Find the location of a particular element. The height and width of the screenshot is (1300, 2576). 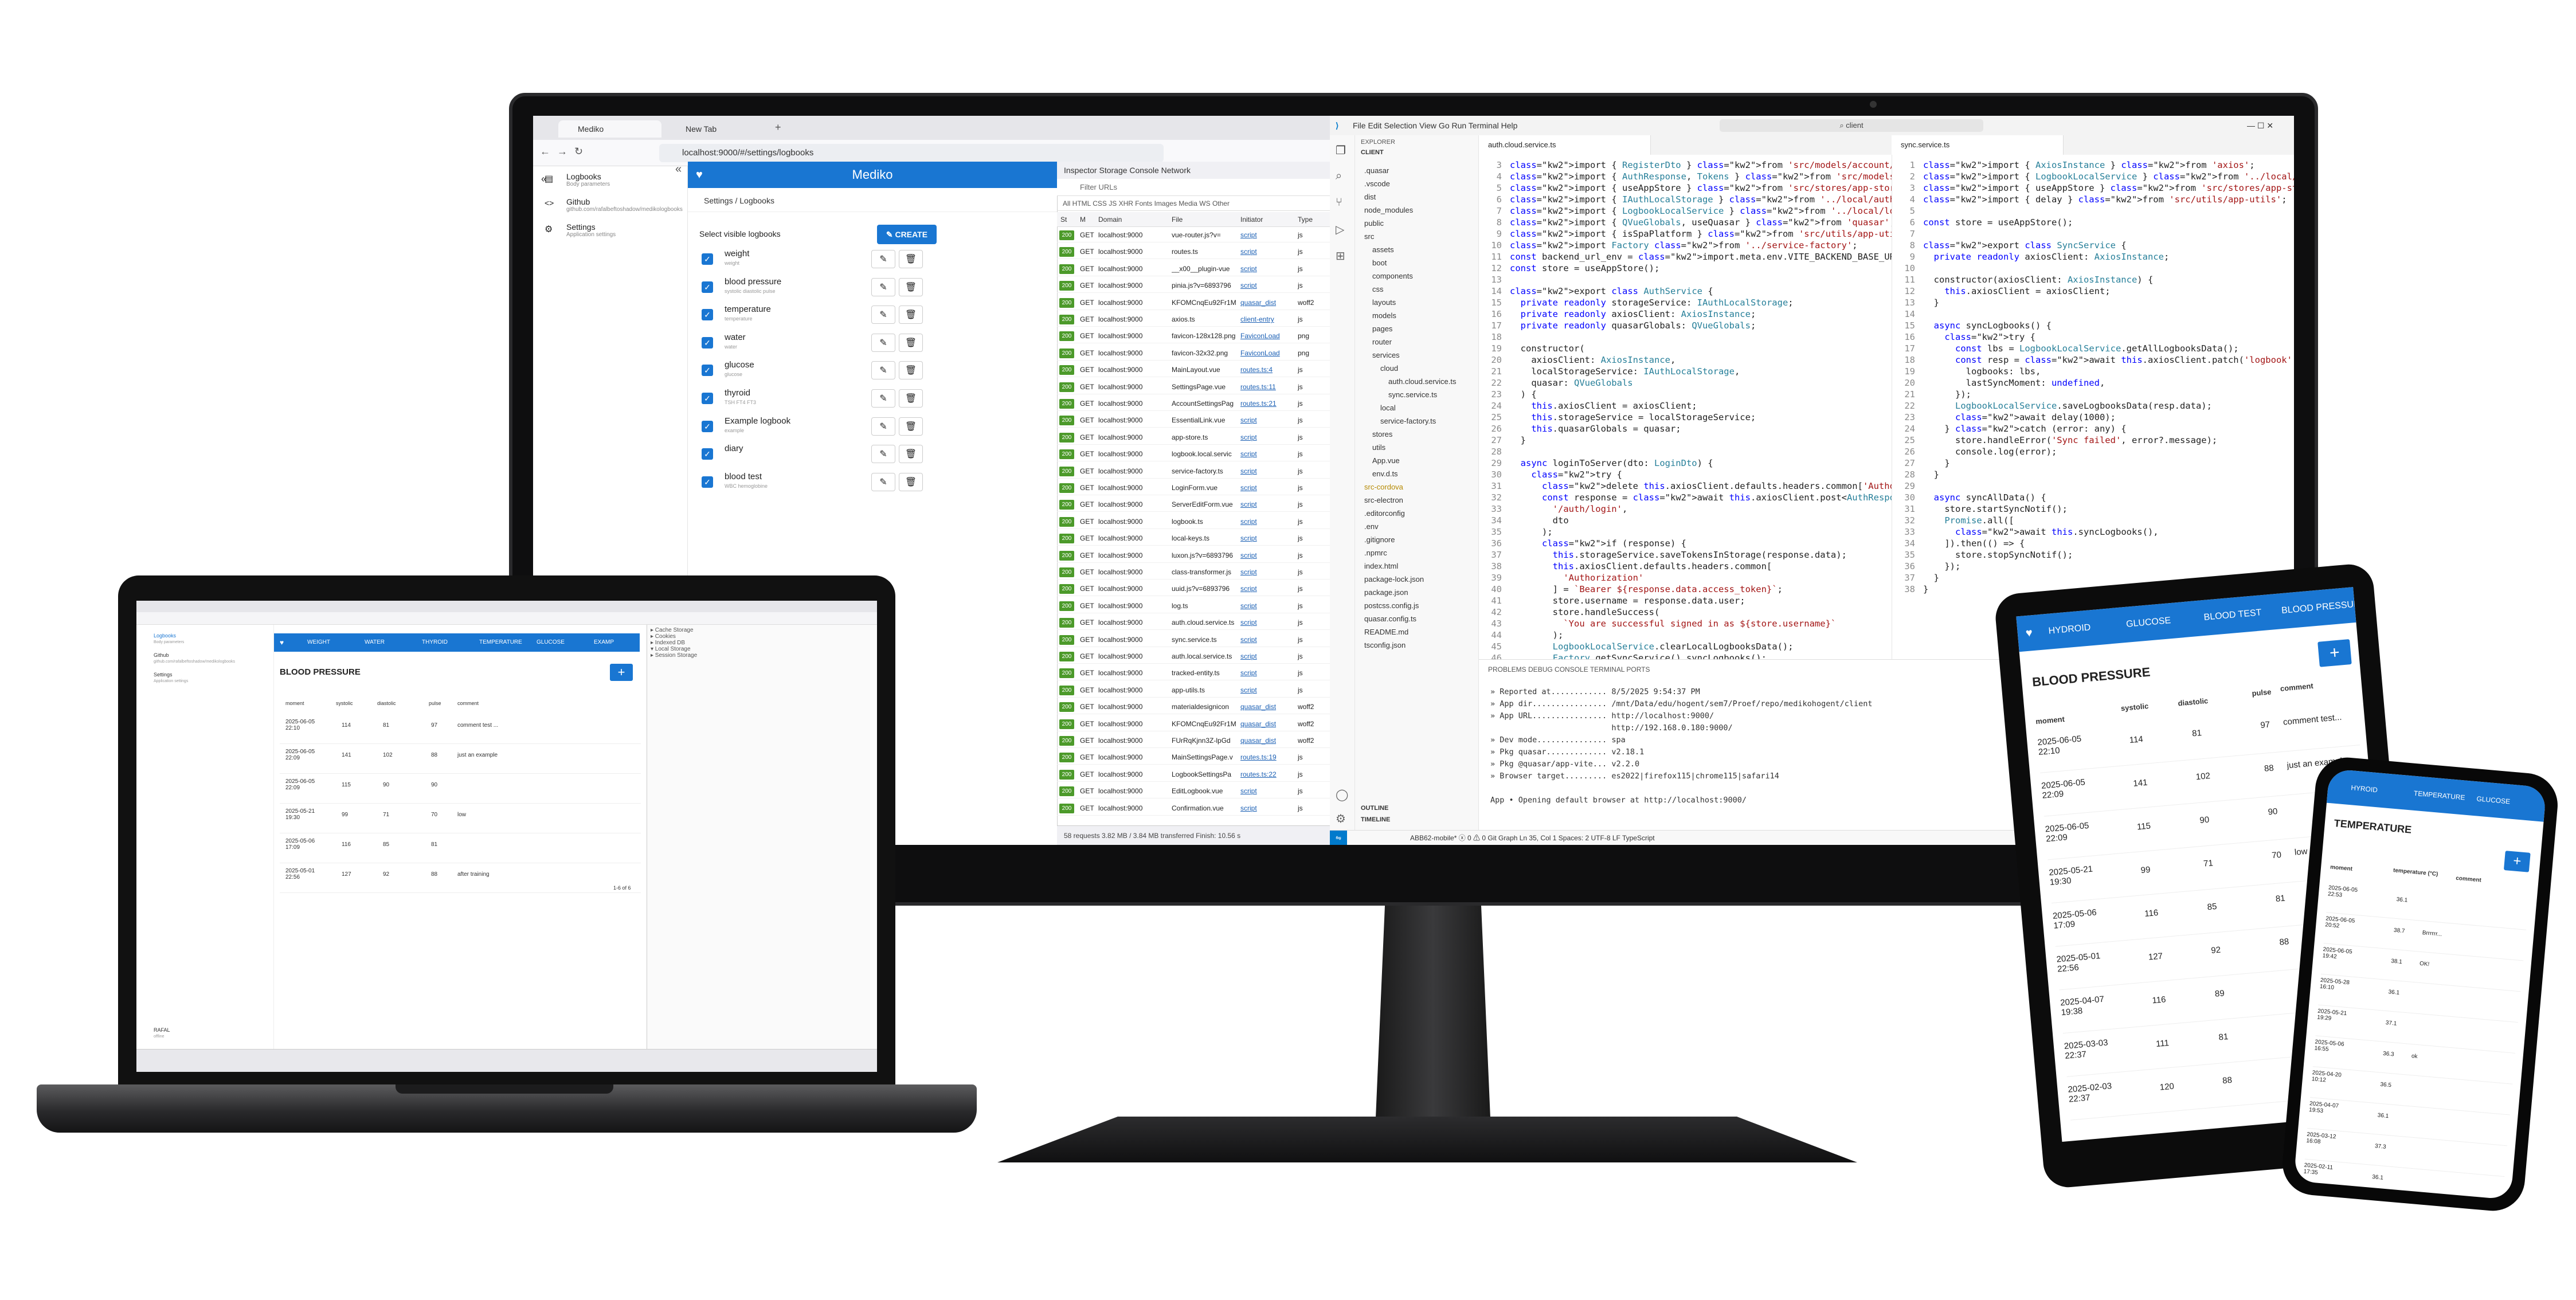

explorer-item: boot is located at coordinates (1422, 263).